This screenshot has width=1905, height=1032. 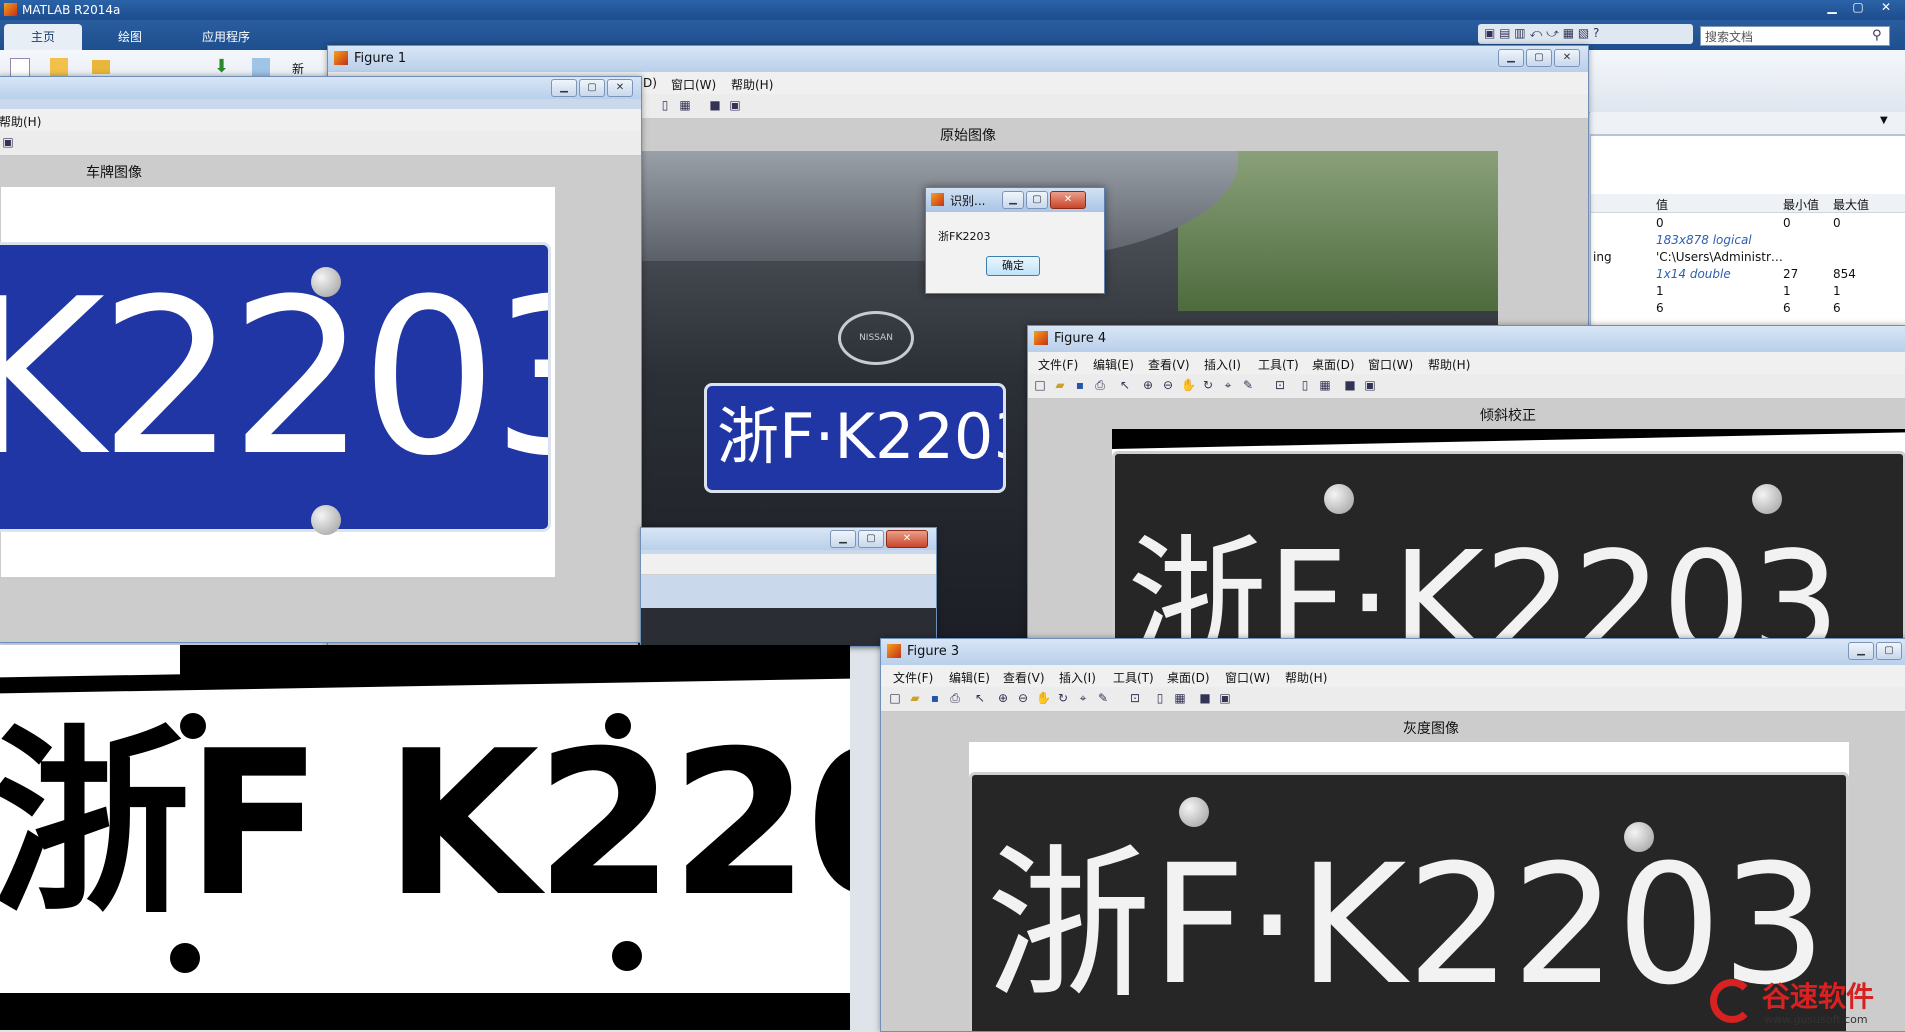 I want to click on dialog-title-bar: 识别... ▁ ▢ ✕, so click(x=1015, y=200).